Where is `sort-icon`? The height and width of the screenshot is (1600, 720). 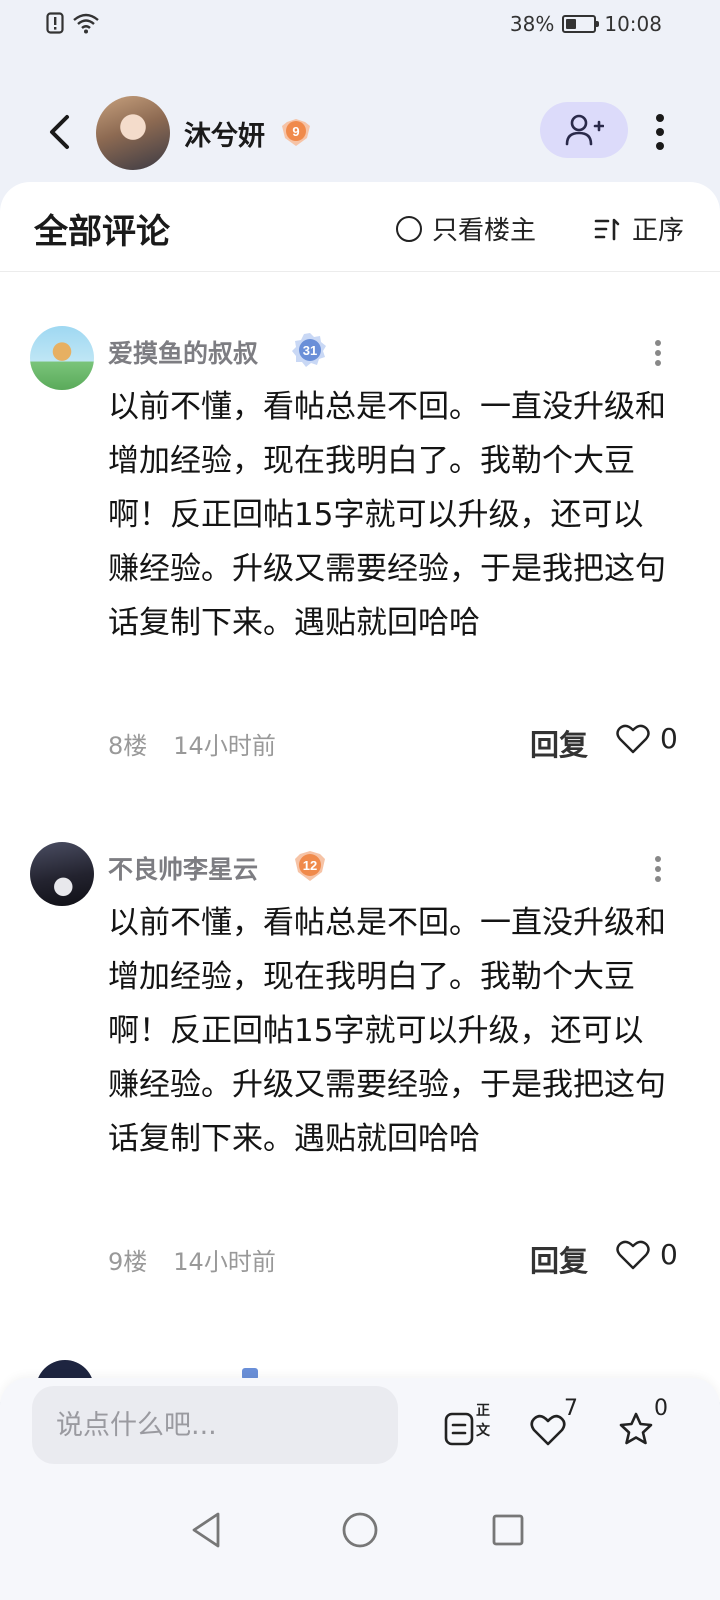
sort-icon is located at coordinates (607, 229).